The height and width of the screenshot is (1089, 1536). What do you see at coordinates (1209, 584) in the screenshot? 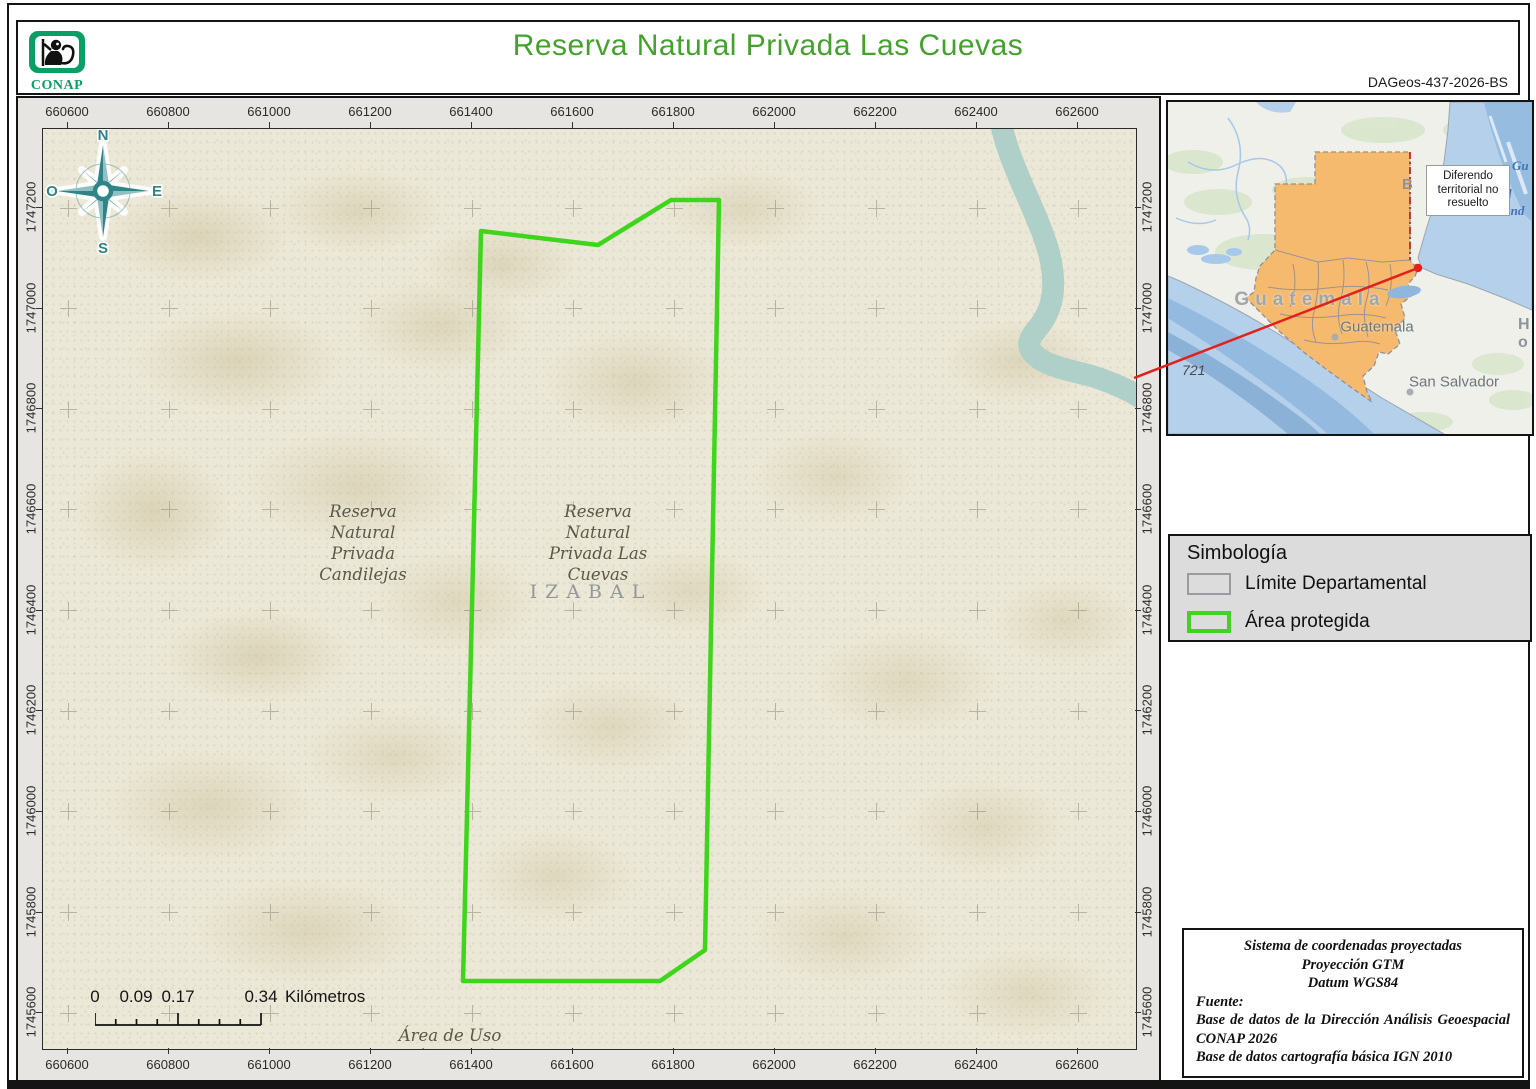
I see `department-boundary-swatch` at bounding box center [1209, 584].